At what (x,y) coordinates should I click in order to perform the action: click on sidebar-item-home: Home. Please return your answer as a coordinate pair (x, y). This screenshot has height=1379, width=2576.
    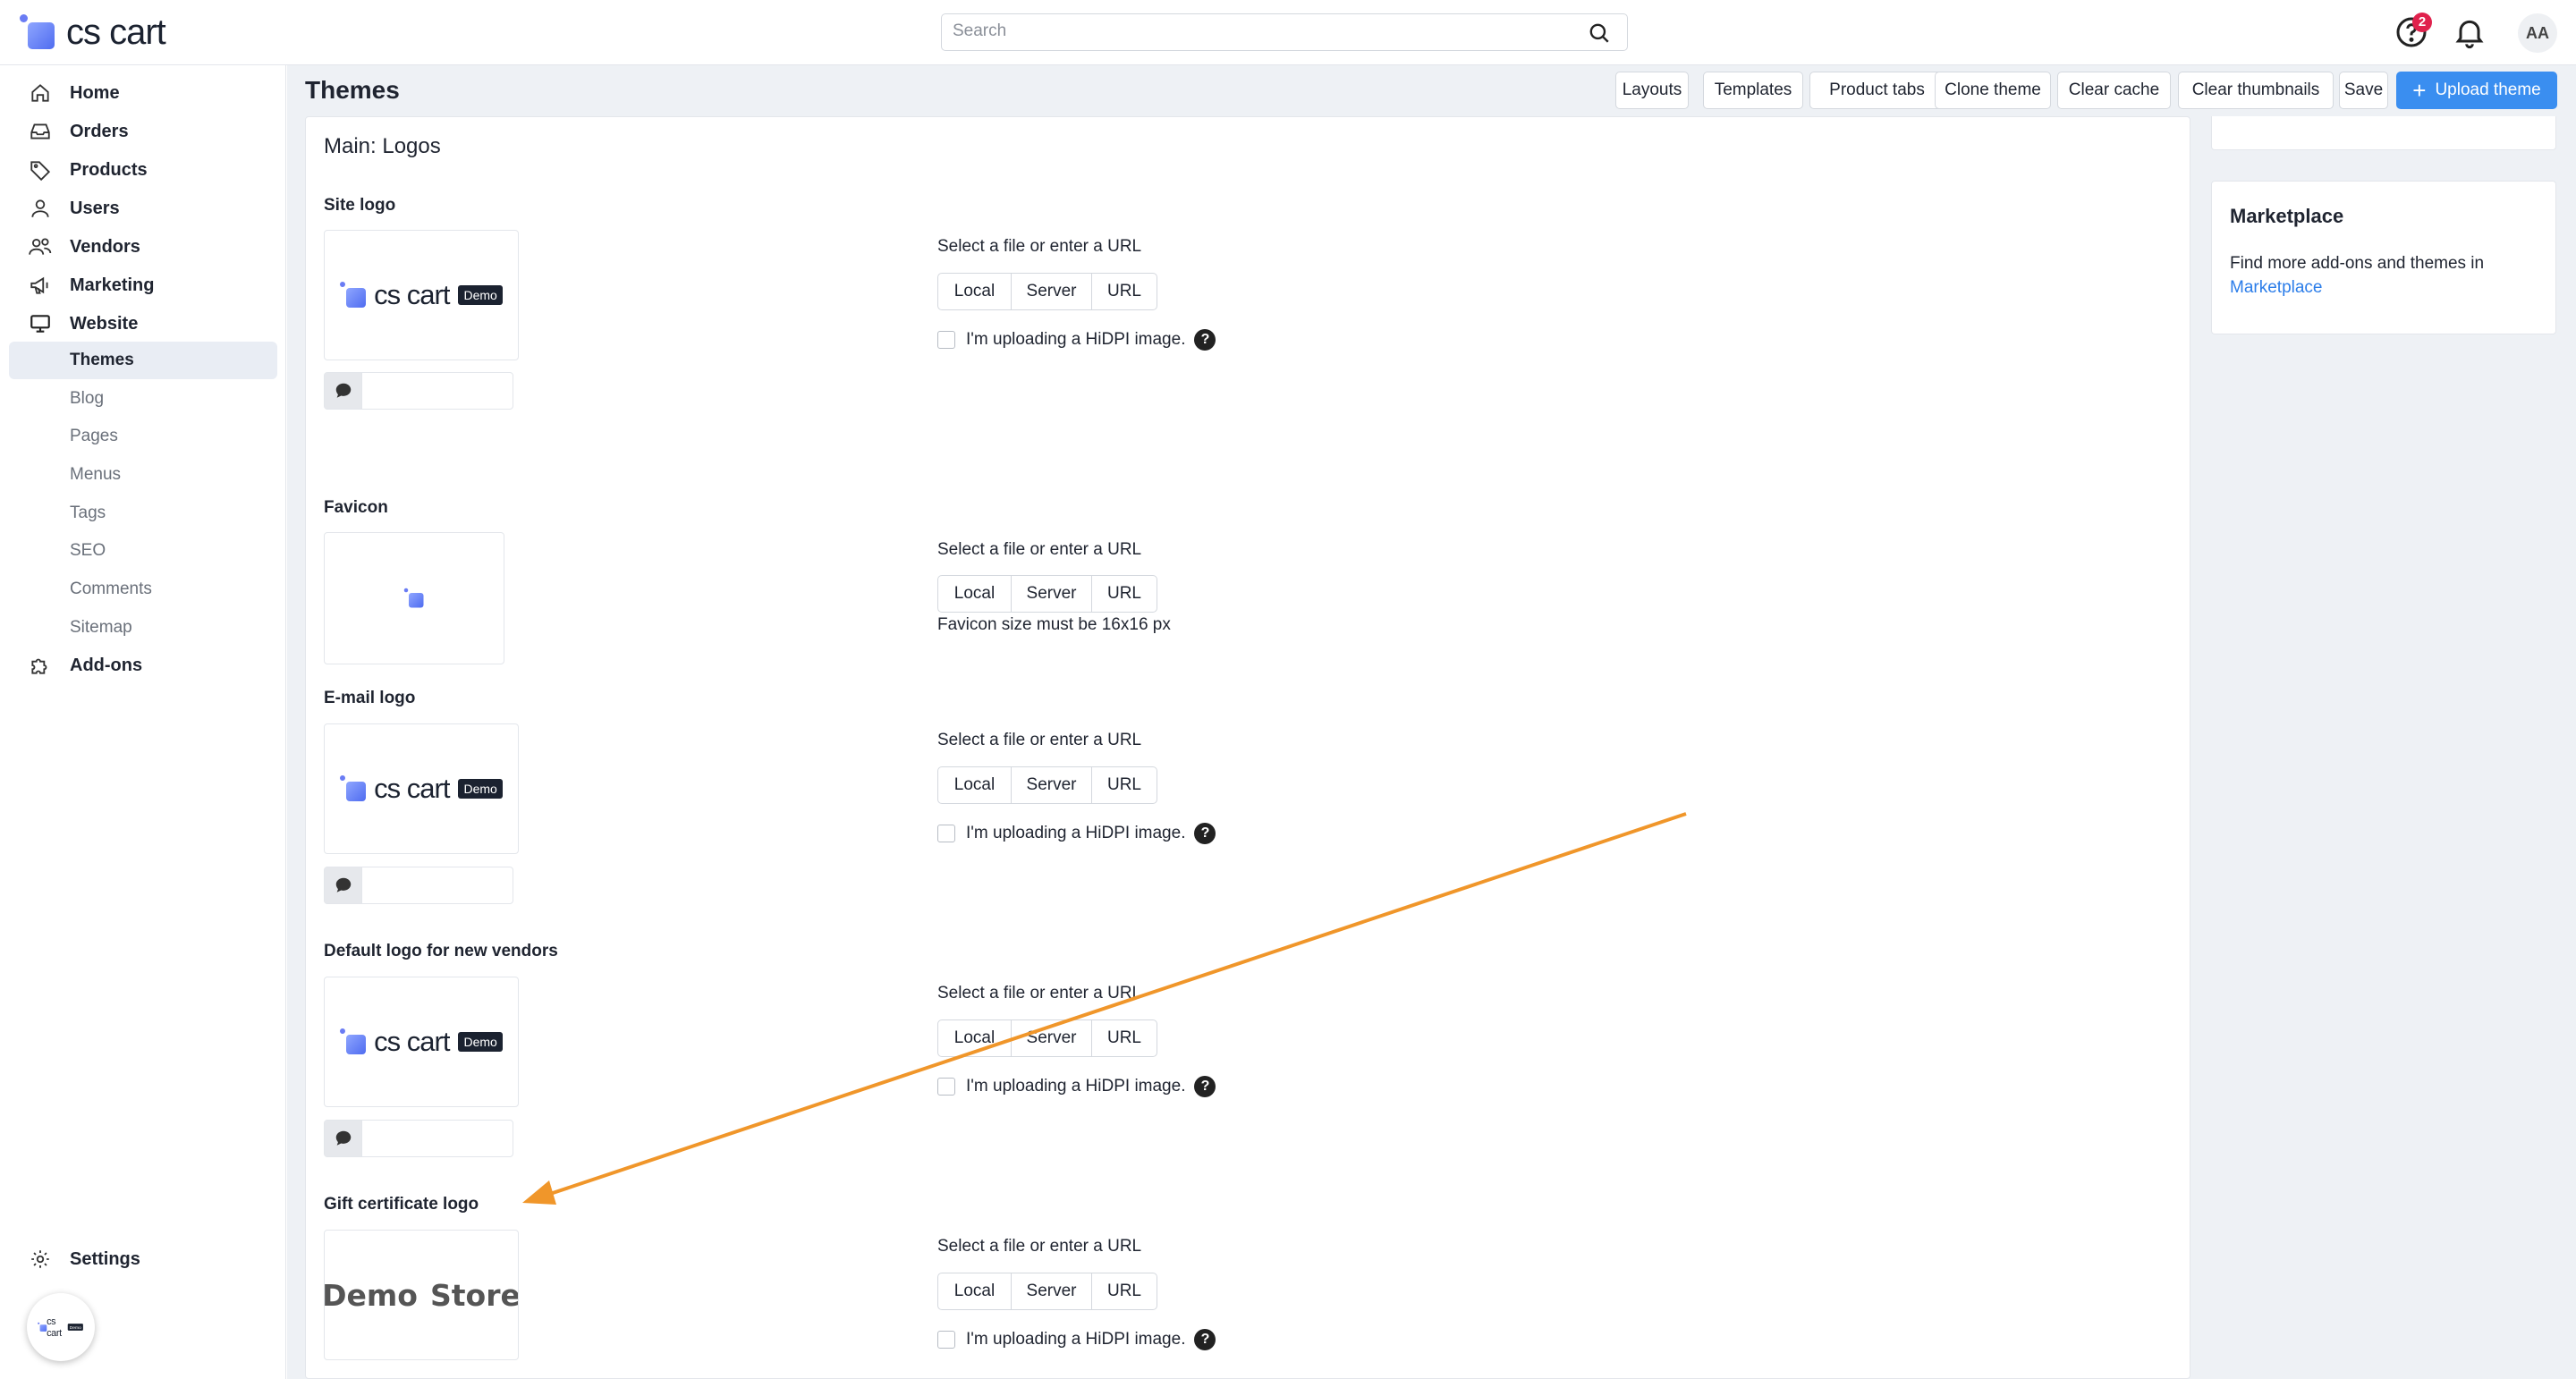
    Looking at the image, I should click on (143, 93).